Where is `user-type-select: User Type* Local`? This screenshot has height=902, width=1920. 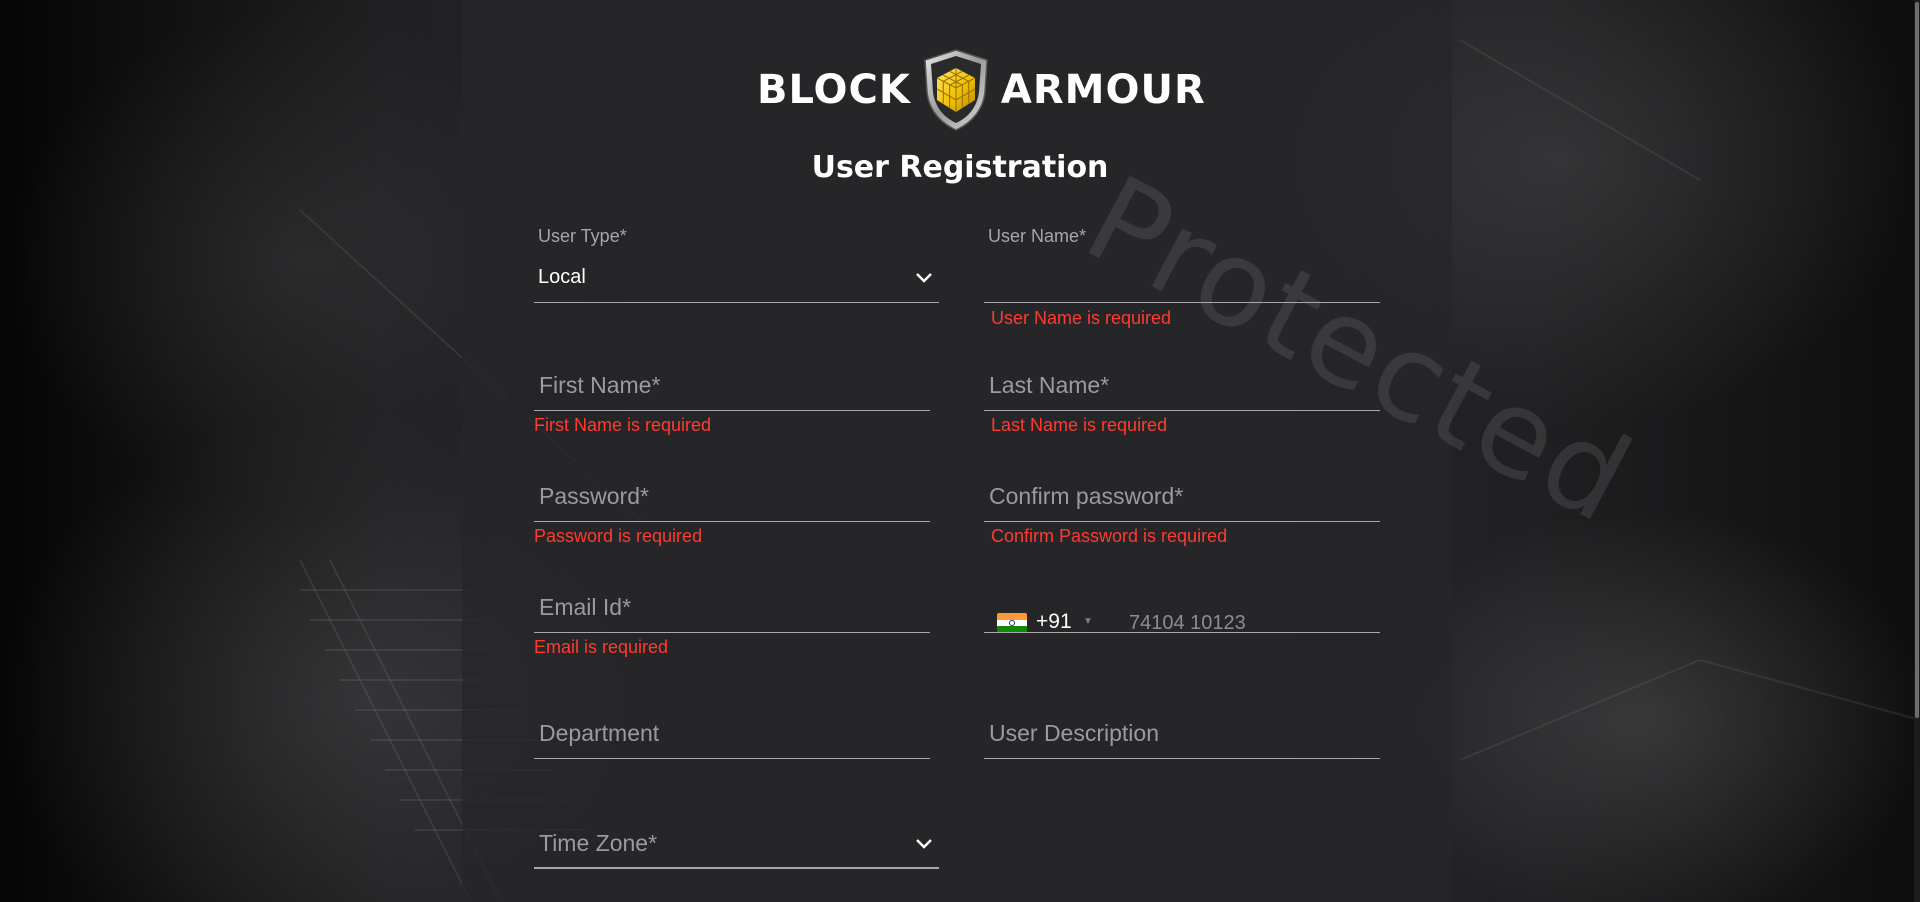
user-type-select: User Type* Local is located at coordinates (736, 264).